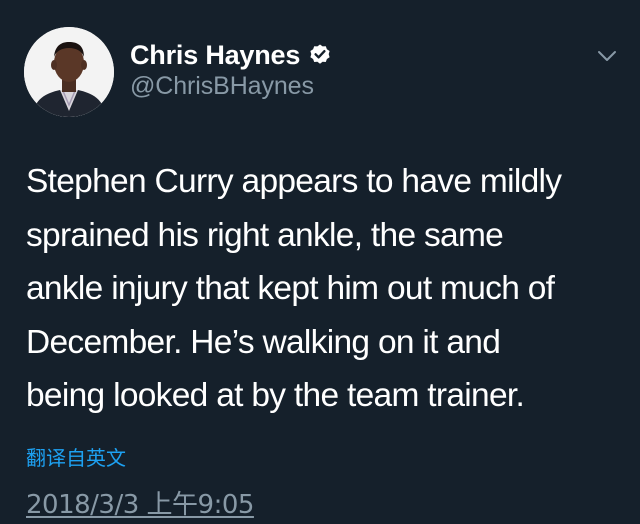 The height and width of the screenshot is (524, 640). Describe the element at coordinates (320, 55) in the screenshot. I see `verified-badge-icon` at that location.